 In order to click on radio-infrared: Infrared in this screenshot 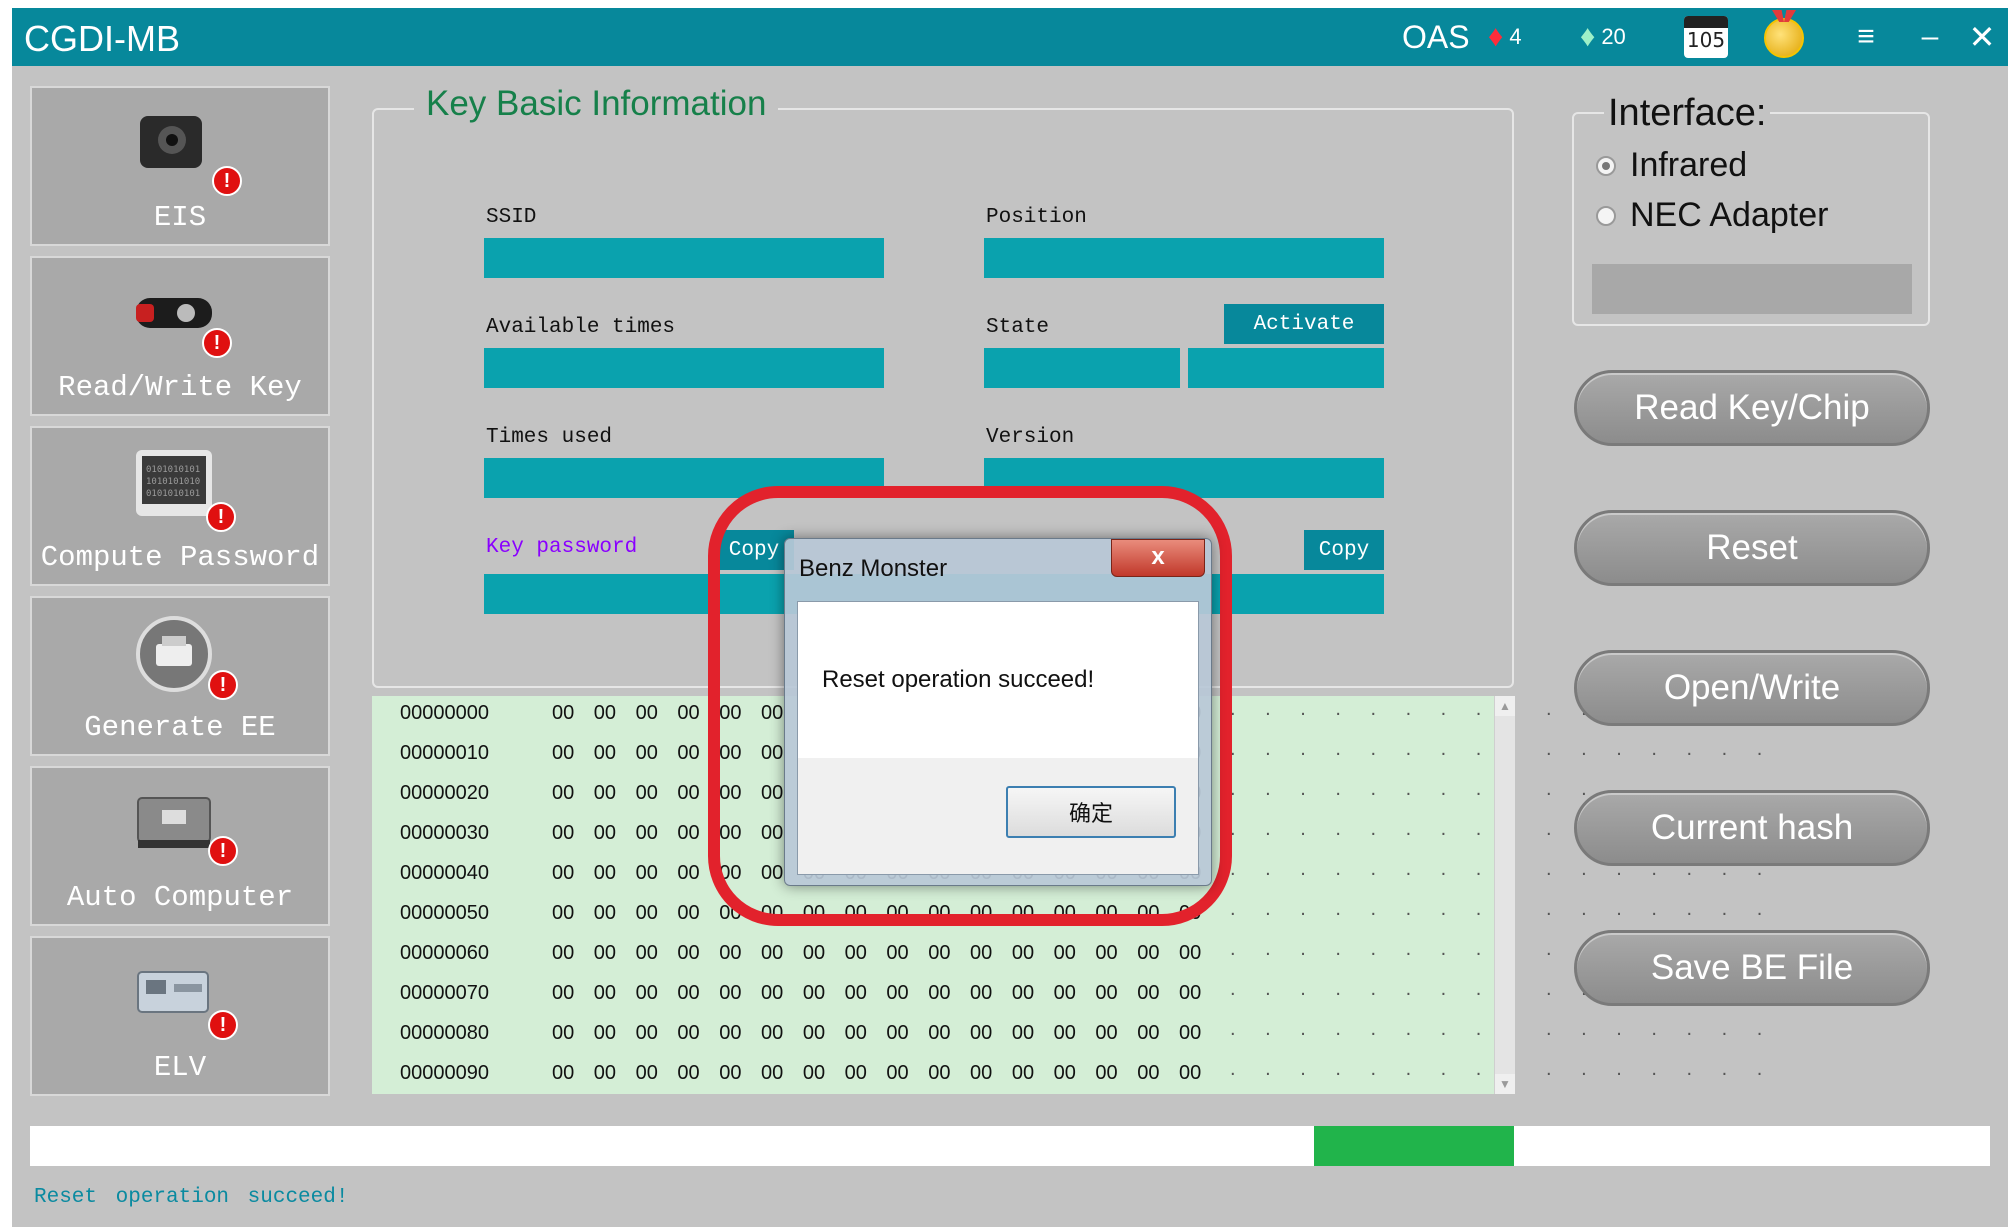, I will do `click(1671, 165)`.